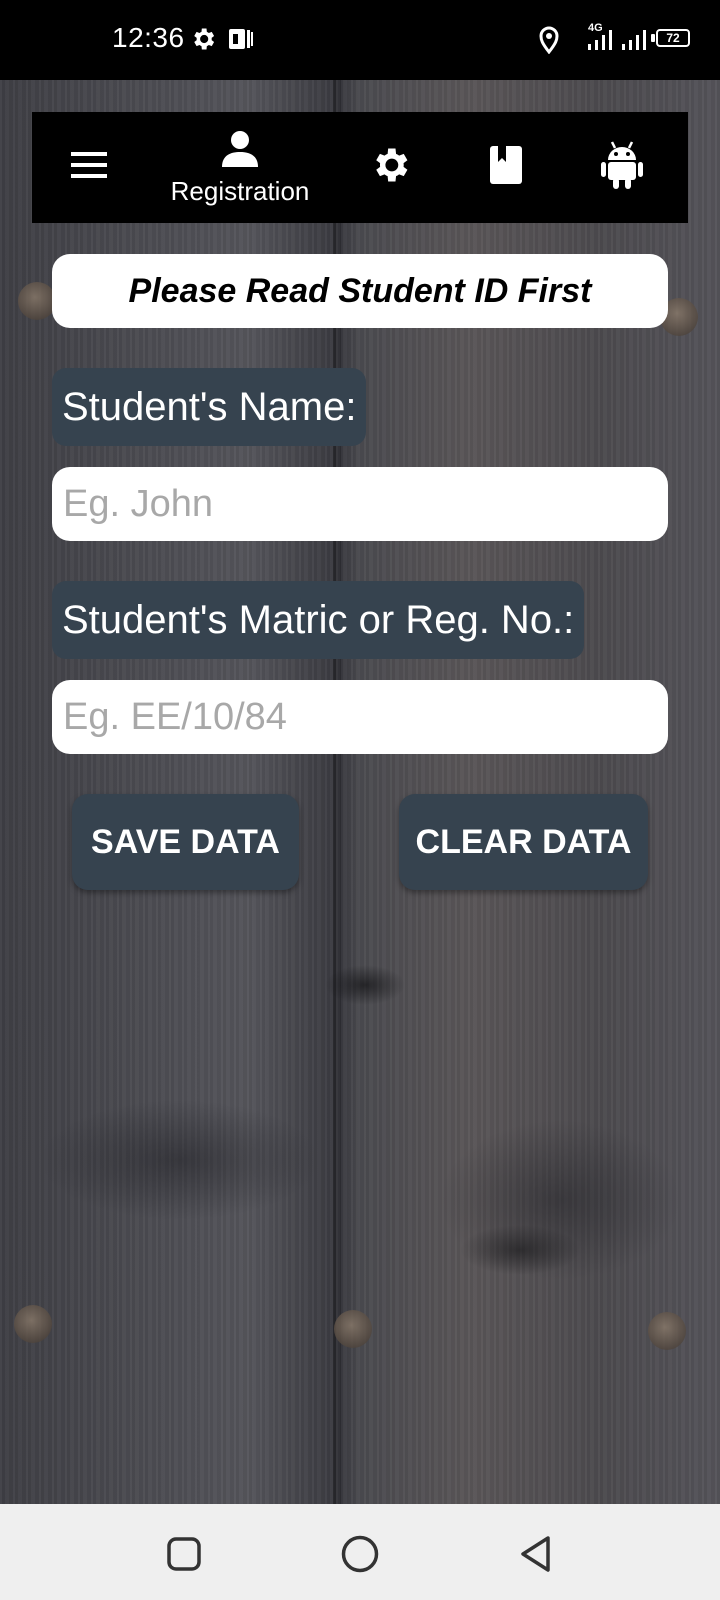  I want to click on book-button, so click(506, 167).